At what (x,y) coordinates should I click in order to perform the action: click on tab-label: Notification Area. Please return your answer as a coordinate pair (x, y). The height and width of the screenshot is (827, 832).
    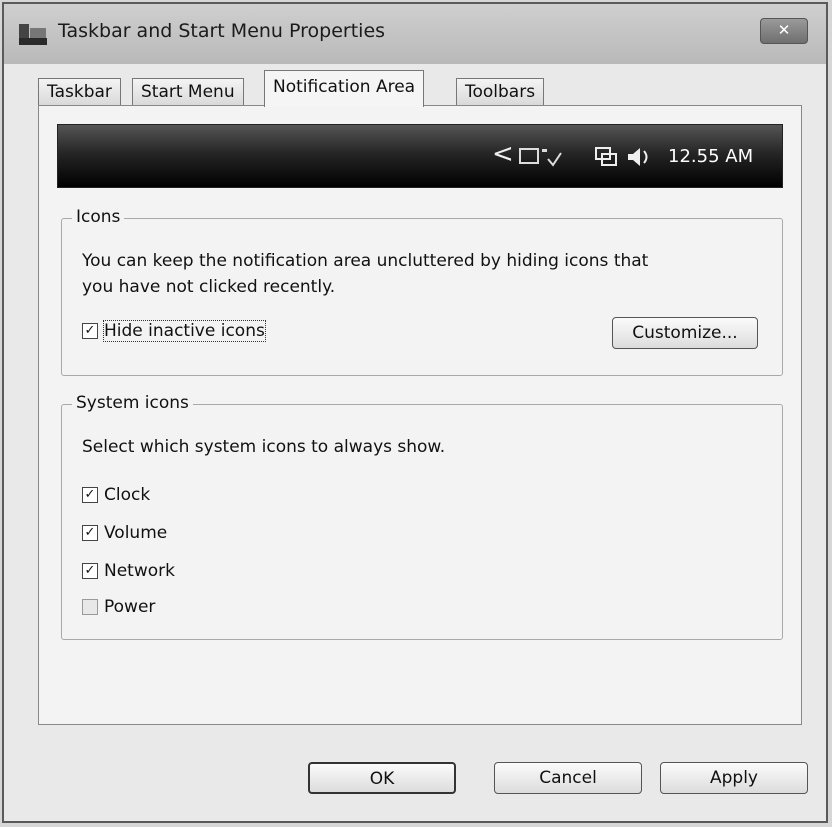
    Looking at the image, I should click on (344, 87).